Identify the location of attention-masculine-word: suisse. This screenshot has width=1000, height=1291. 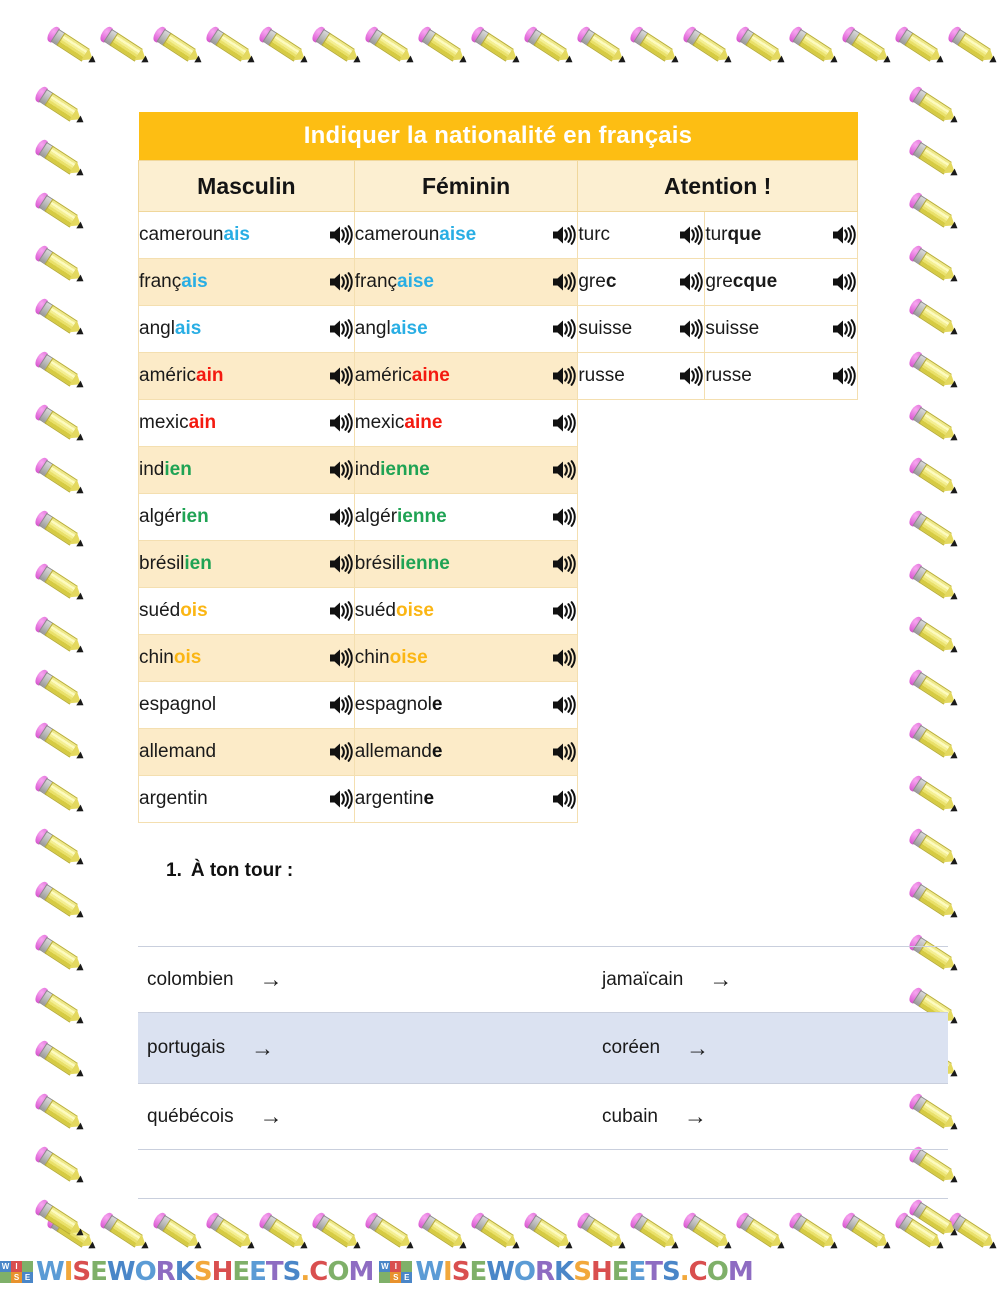
(605, 328).